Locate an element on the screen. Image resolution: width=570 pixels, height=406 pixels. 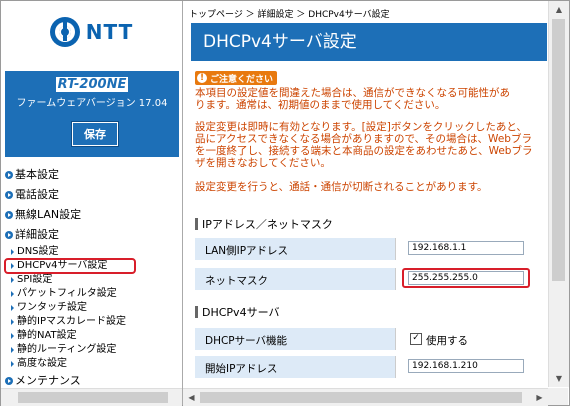
ntt-logo: NTT is located at coordinates (91, 32).